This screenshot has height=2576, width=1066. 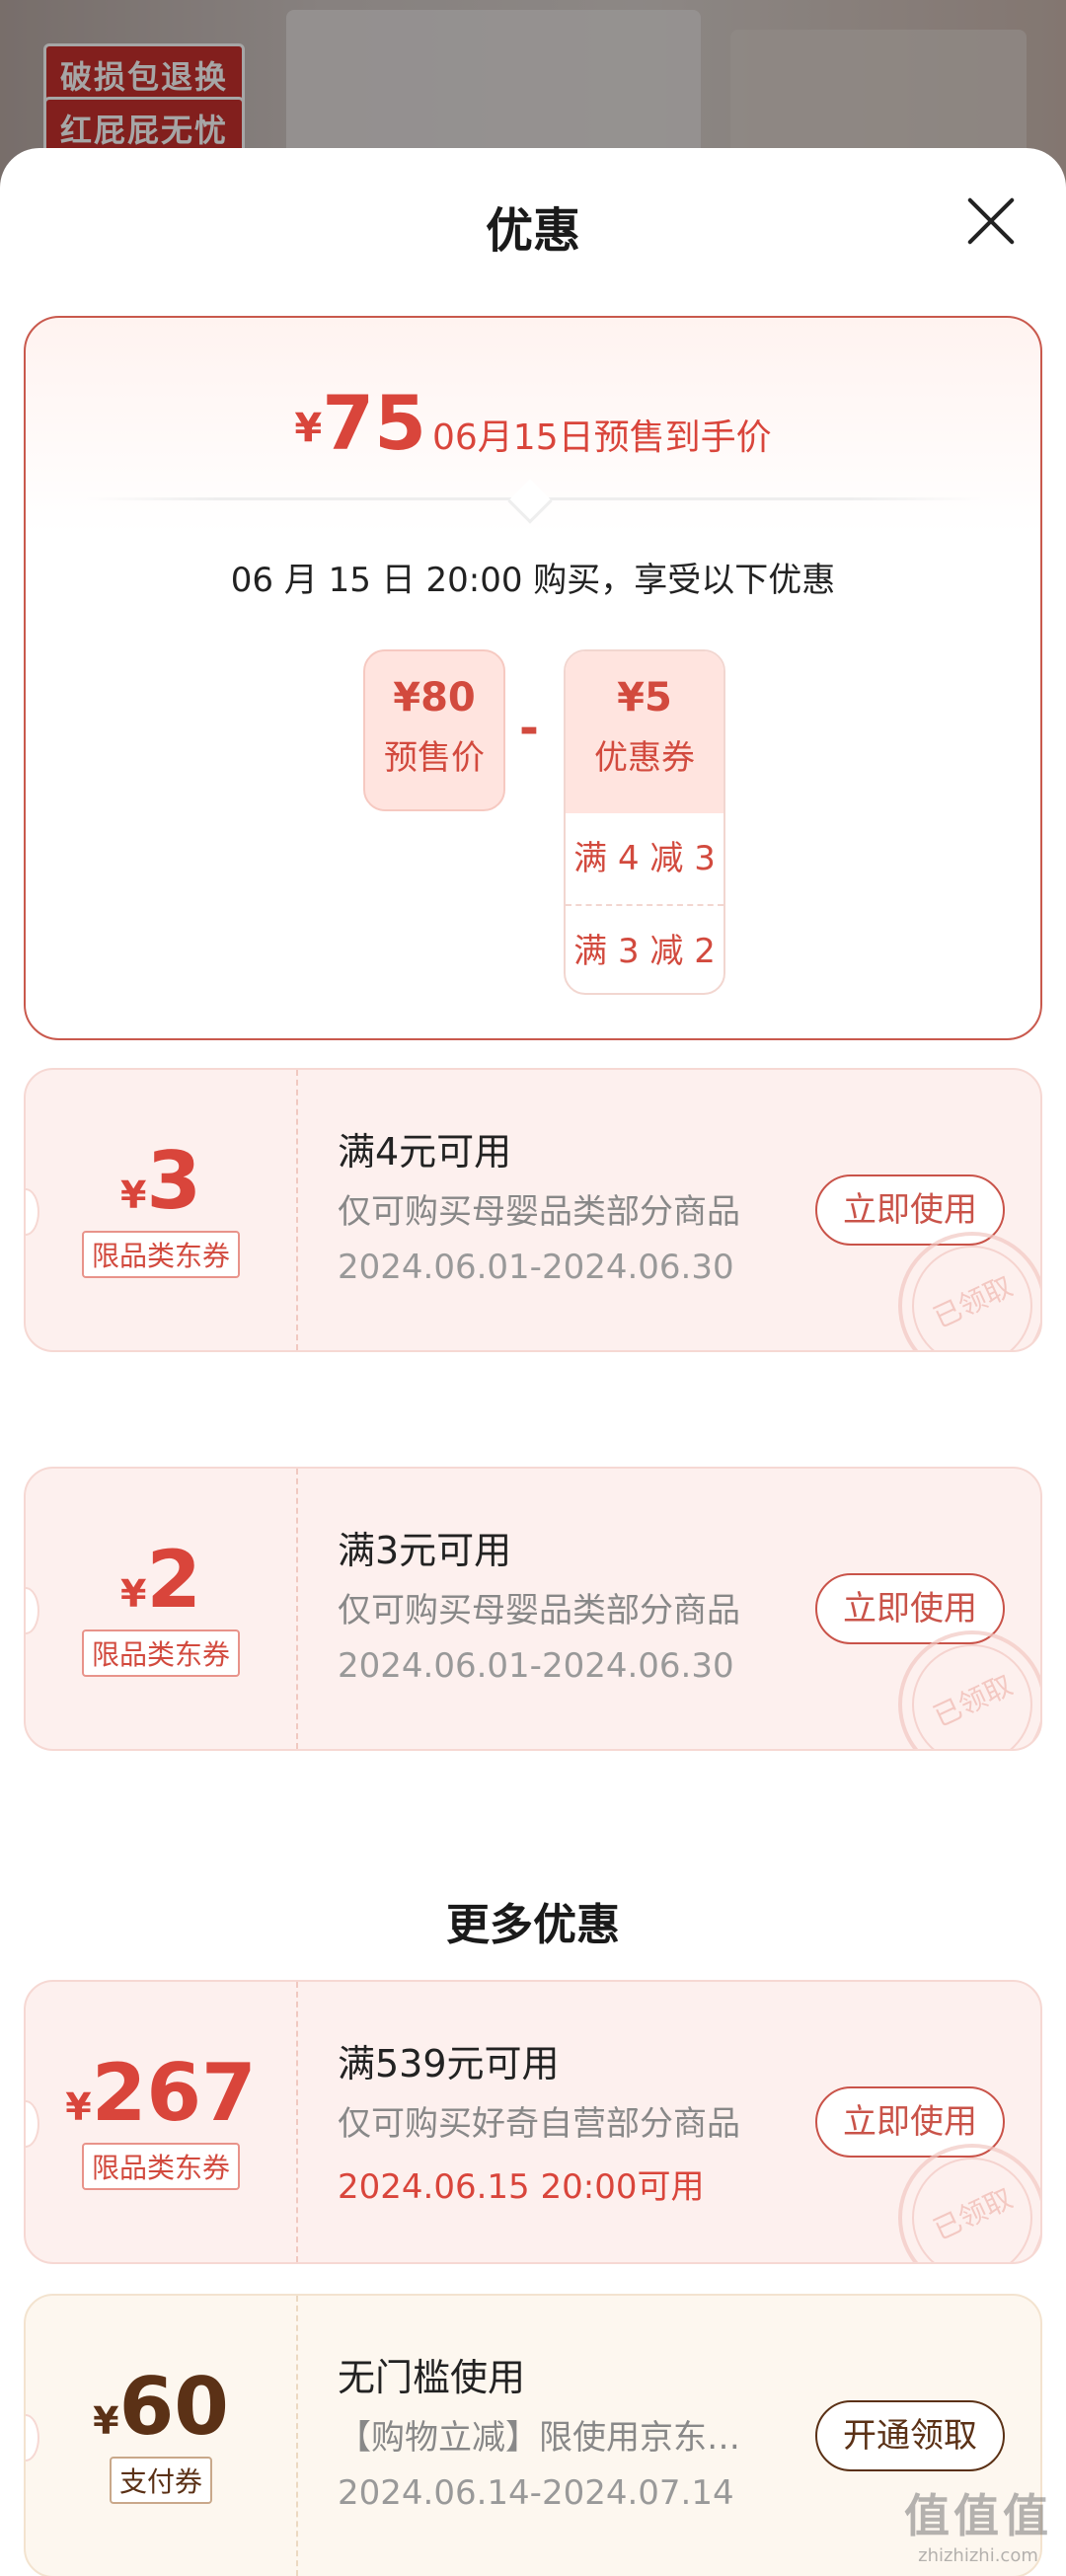 I want to click on coupon-validity: 2024.06.14-2024.07.14, so click(x=536, y=2493).